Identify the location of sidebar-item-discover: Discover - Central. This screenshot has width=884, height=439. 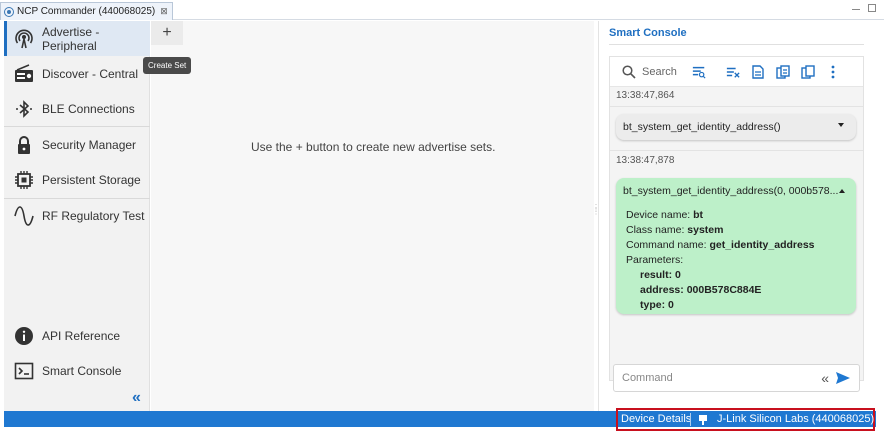
(77, 73).